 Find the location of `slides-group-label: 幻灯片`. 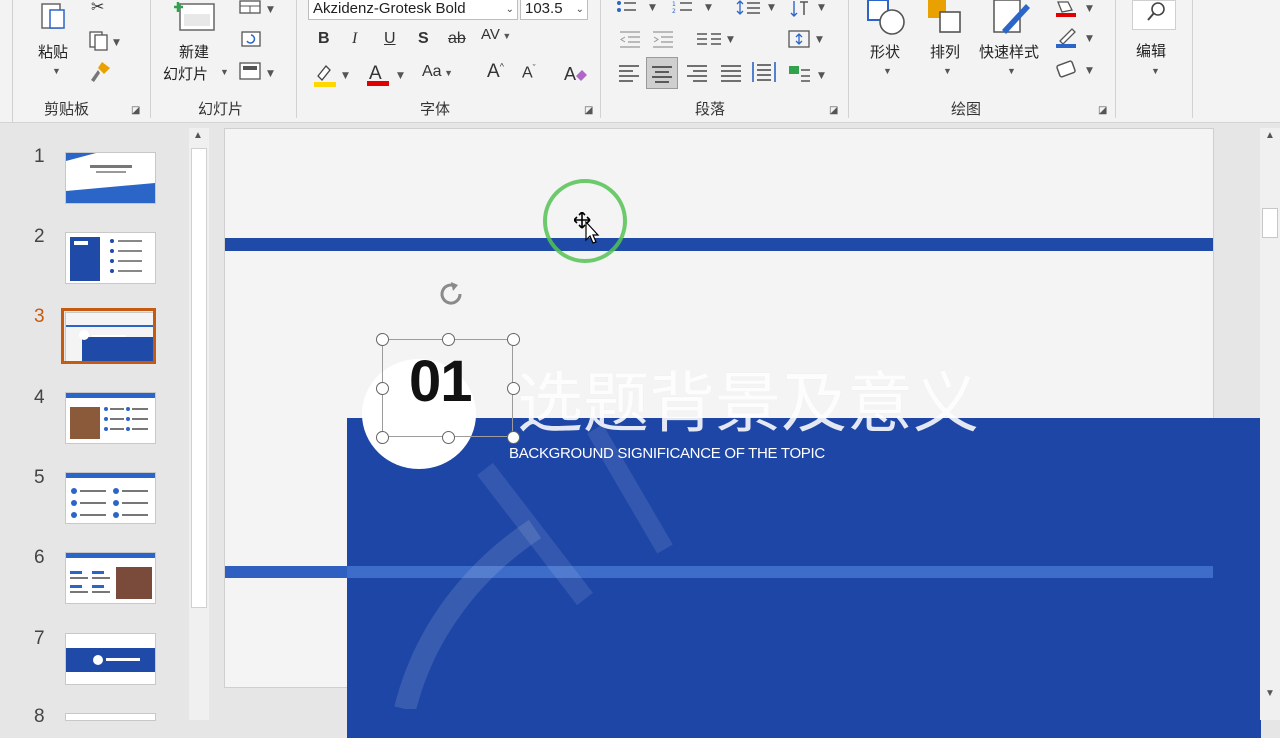

slides-group-label: 幻灯片 is located at coordinates (221, 109).